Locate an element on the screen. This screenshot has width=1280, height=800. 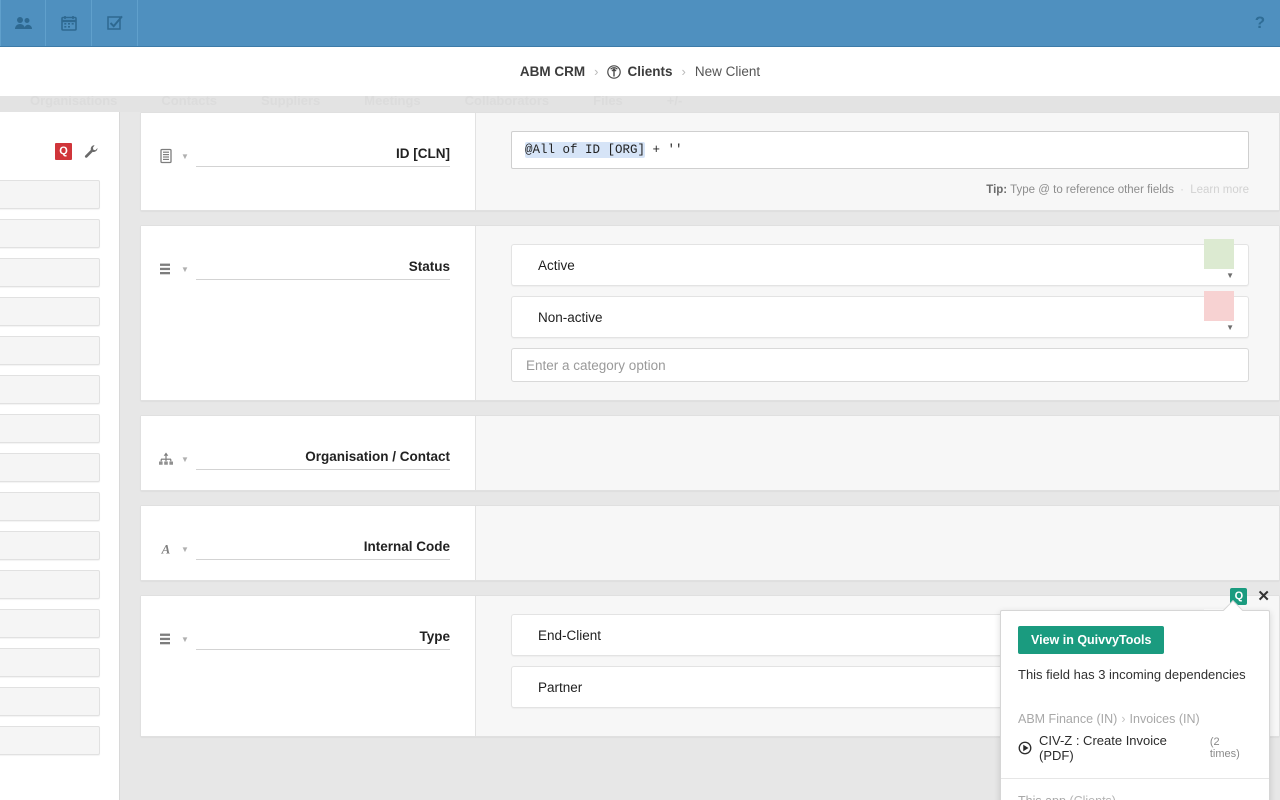
field-label: Status is located at coordinates (429, 266).